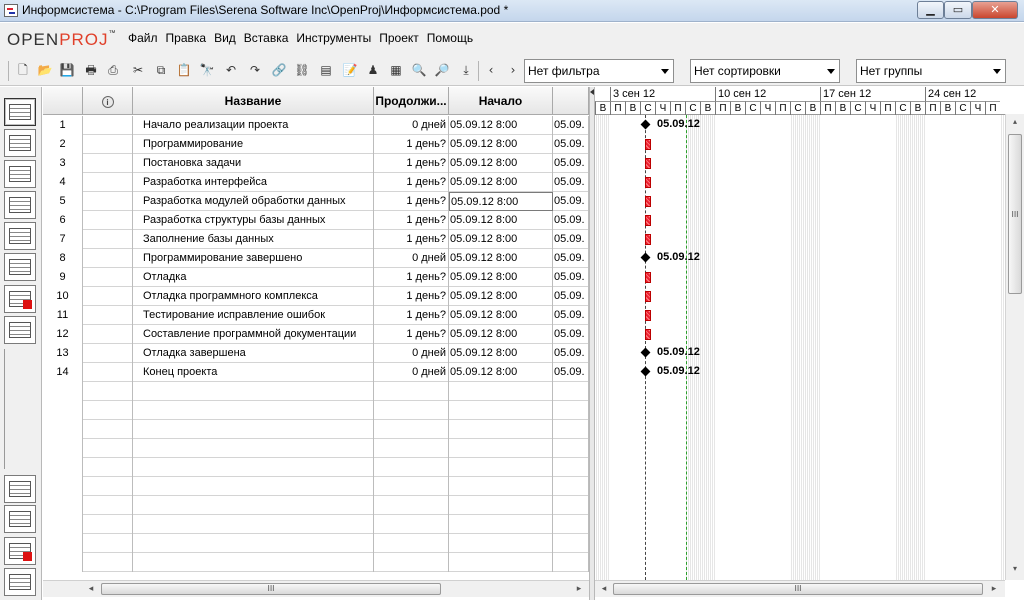 The image size is (1024, 600). I want to click on task-usage-detail-button, so click(20, 551).